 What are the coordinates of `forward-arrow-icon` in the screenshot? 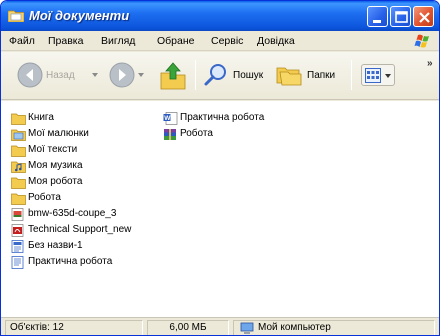 It's located at (122, 75).